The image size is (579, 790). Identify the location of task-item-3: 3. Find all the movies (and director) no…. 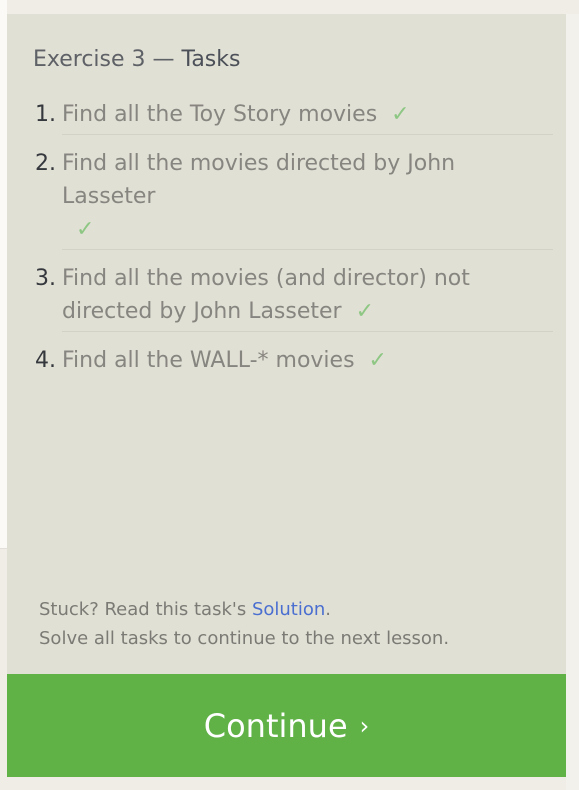
(293, 295).